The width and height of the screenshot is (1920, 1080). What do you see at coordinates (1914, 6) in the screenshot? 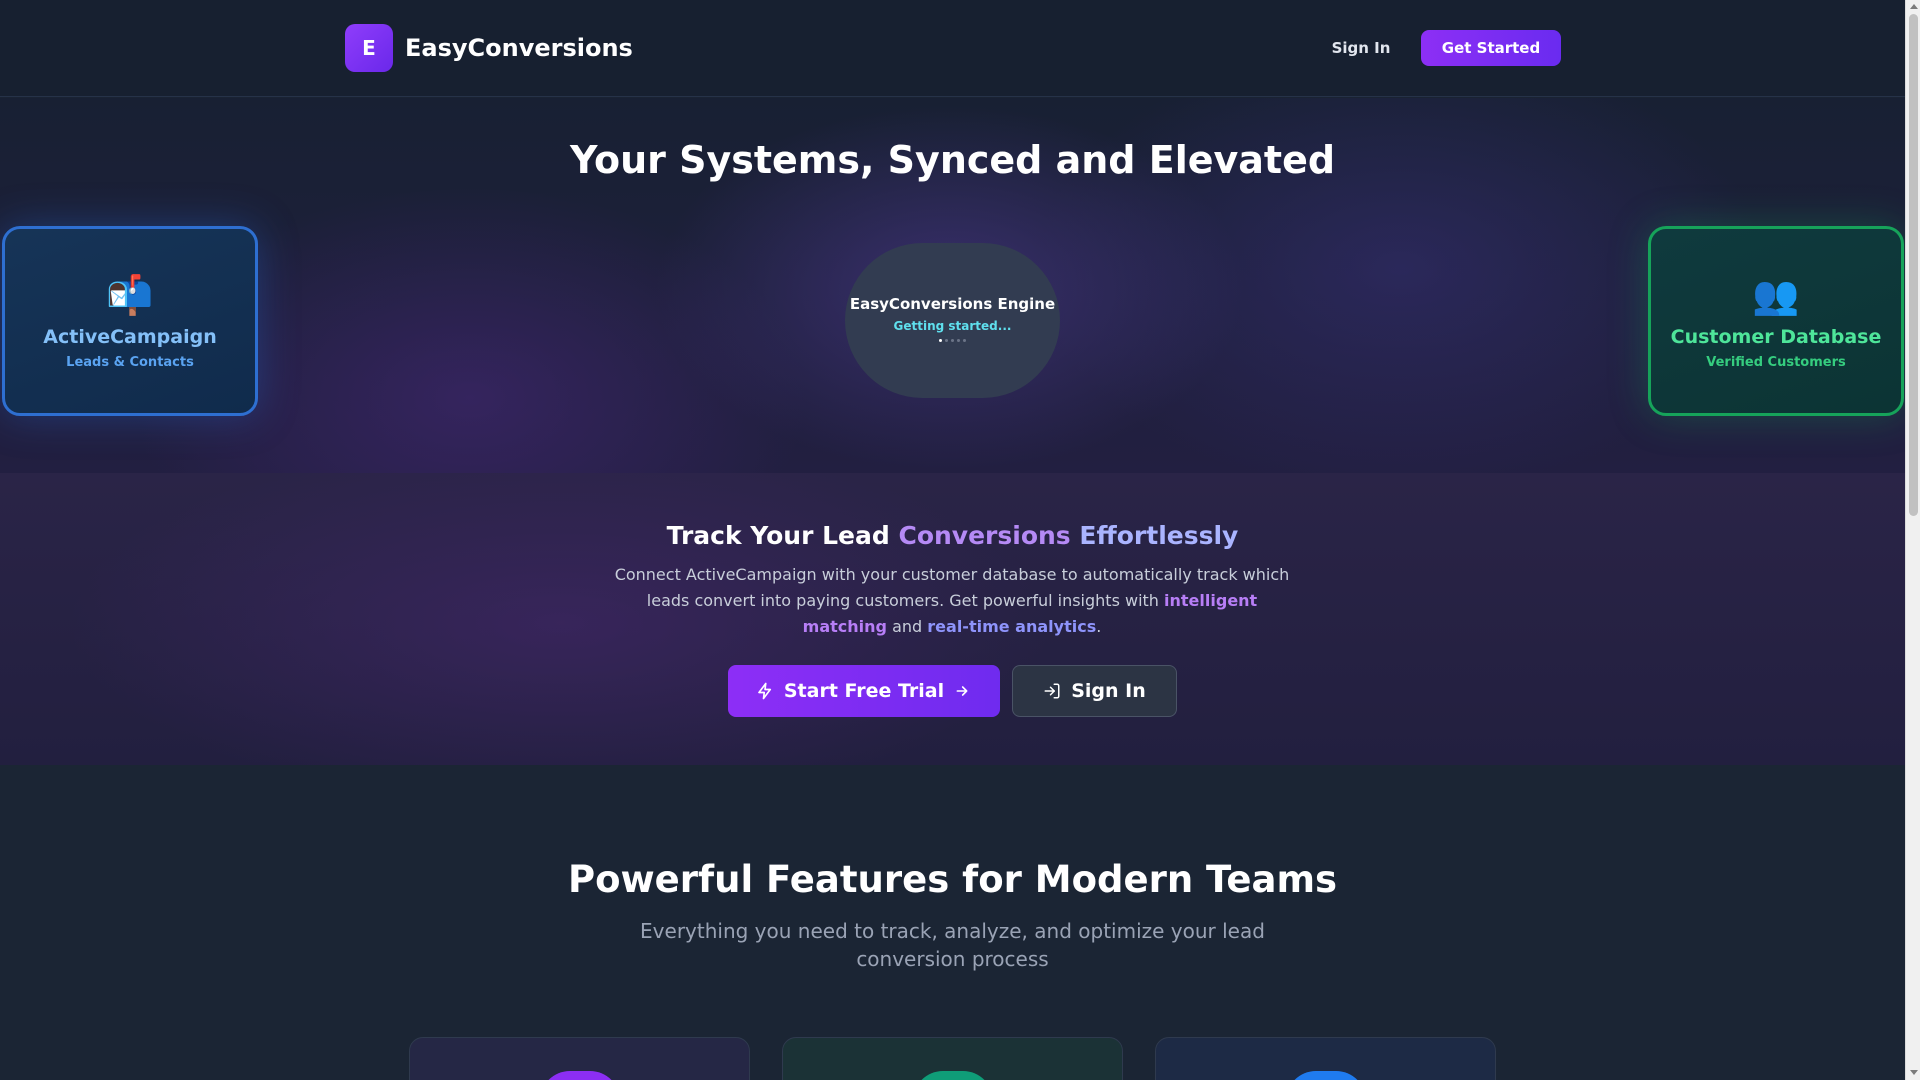
I see `scroll-up-arrow-icon` at bounding box center [1914, 6].